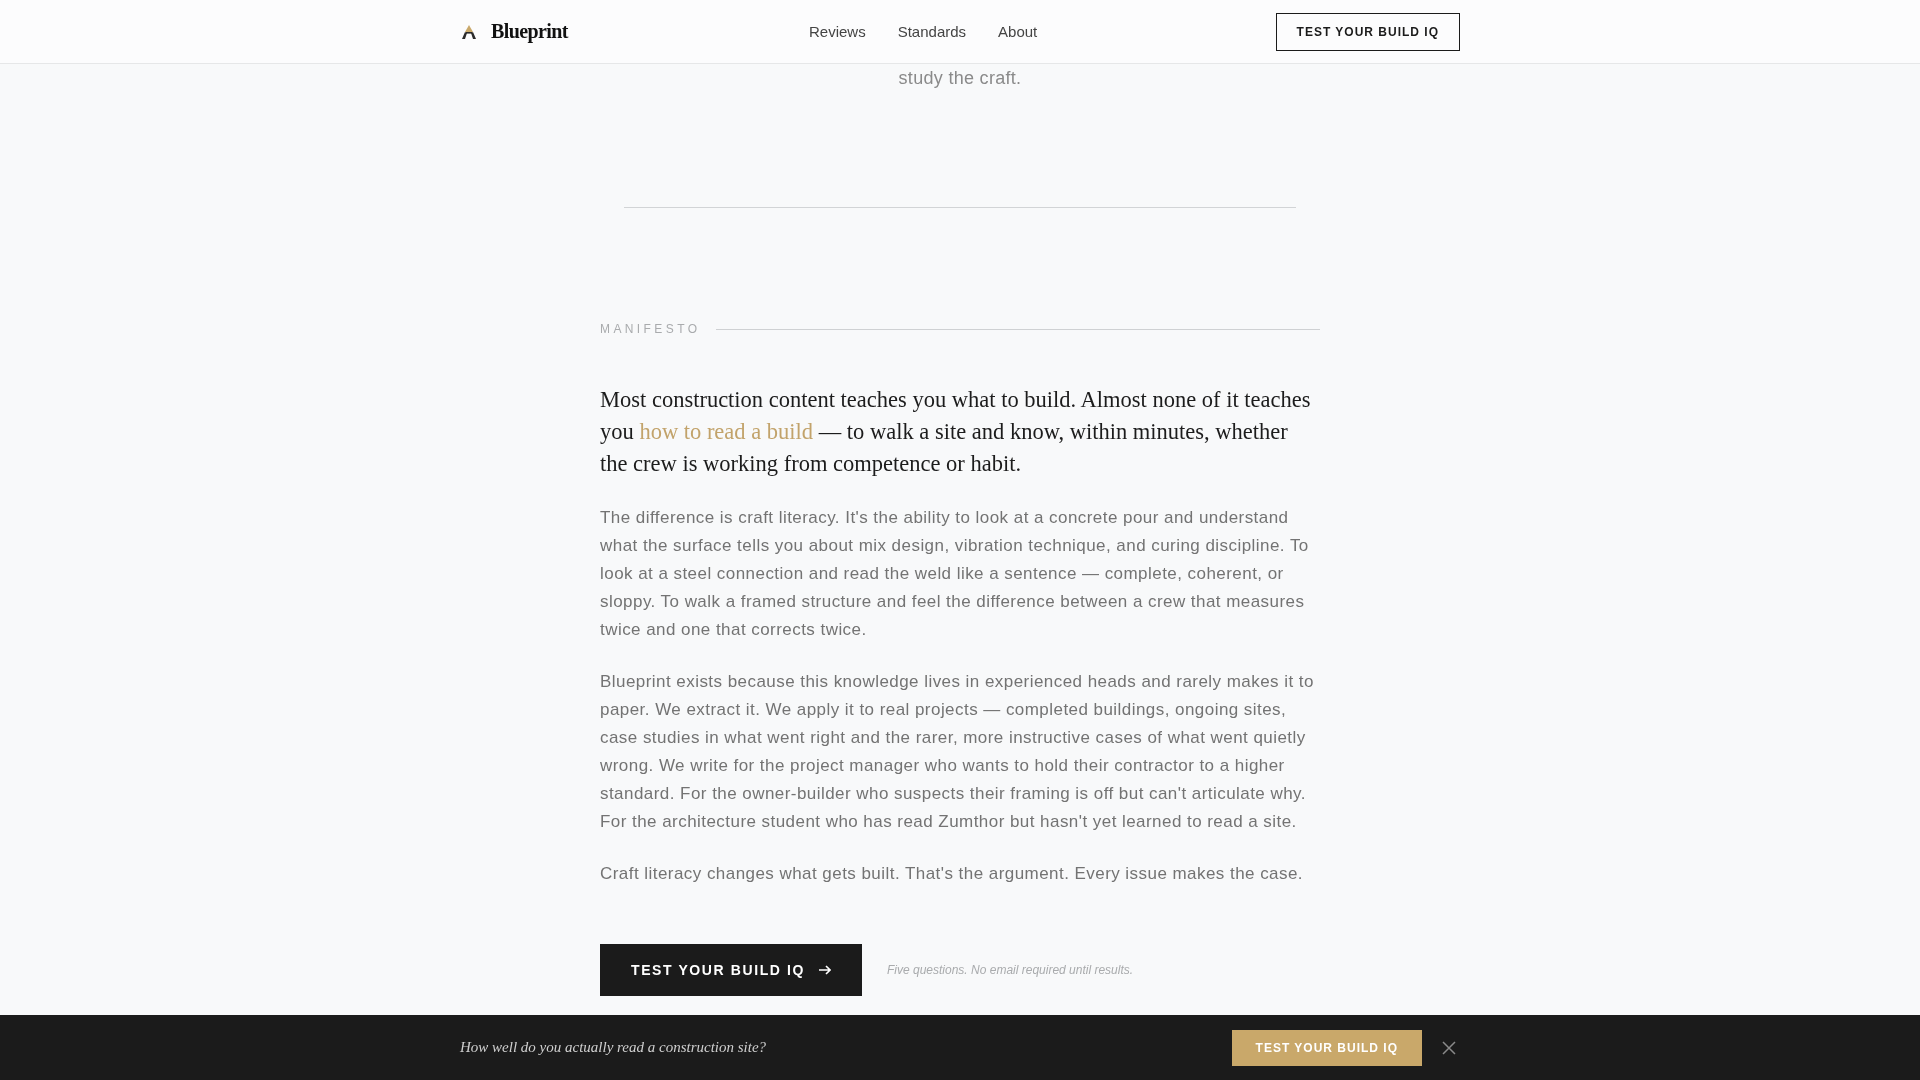 The height and width of the screenshot is (1080, 1920). Describe the element at coordinates (1018, 31) in the screenshot. I see `nav-link: About` at that location.